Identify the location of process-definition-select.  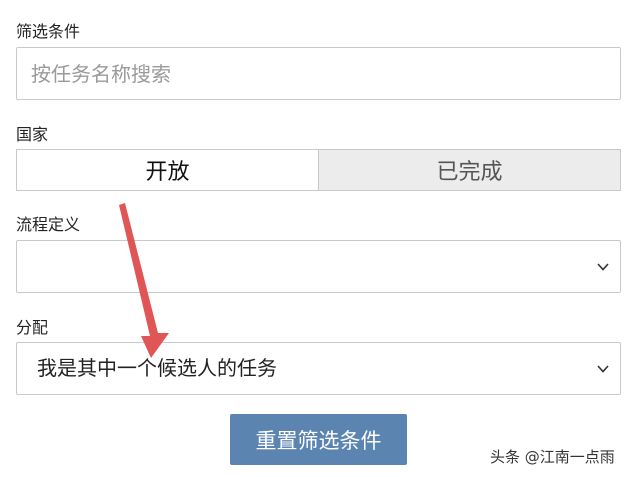
(318, 266).